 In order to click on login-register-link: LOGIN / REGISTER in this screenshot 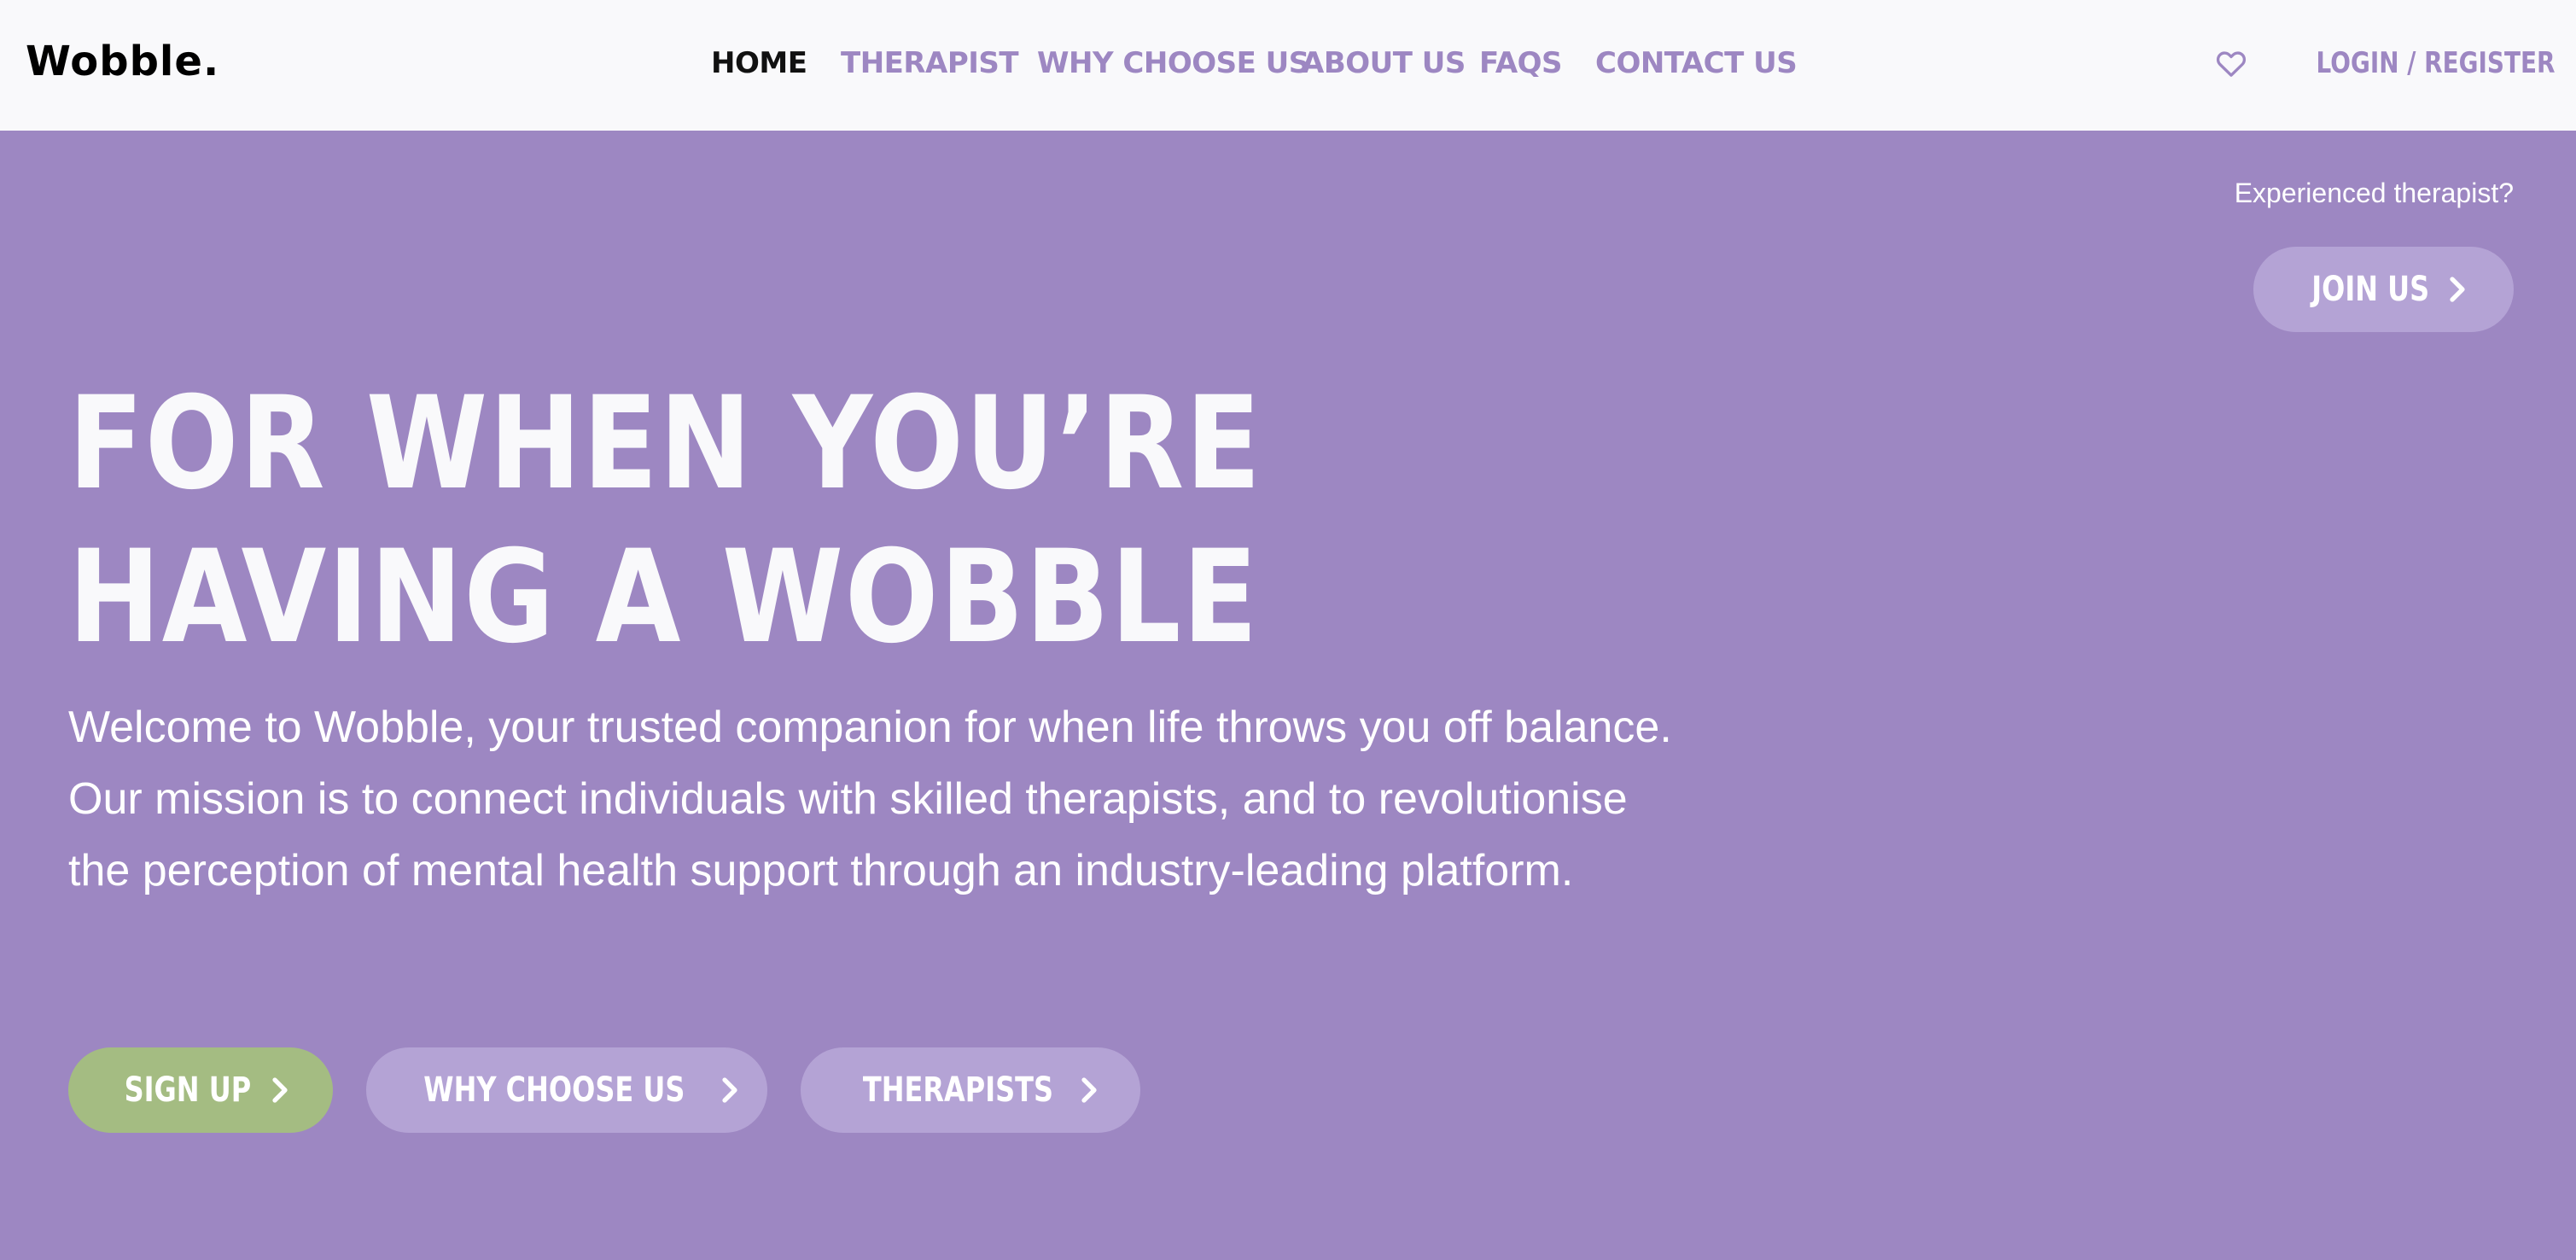, I will do `click(2385, 63)`.